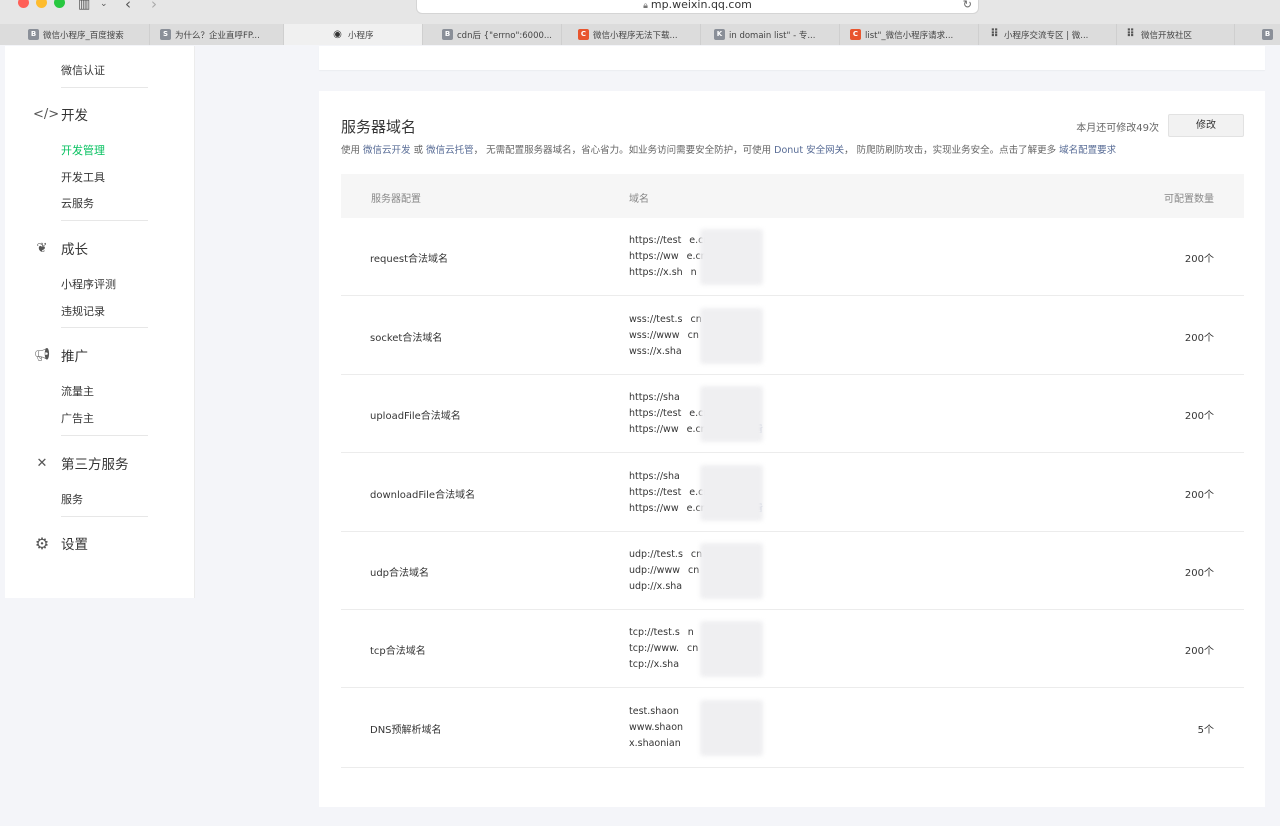 This screenshot has width=1280, height=826. Describe the element at coordinates (450, 150) in the screenshot. I see `cloud-hosting-link: 微信云托管` at that location.